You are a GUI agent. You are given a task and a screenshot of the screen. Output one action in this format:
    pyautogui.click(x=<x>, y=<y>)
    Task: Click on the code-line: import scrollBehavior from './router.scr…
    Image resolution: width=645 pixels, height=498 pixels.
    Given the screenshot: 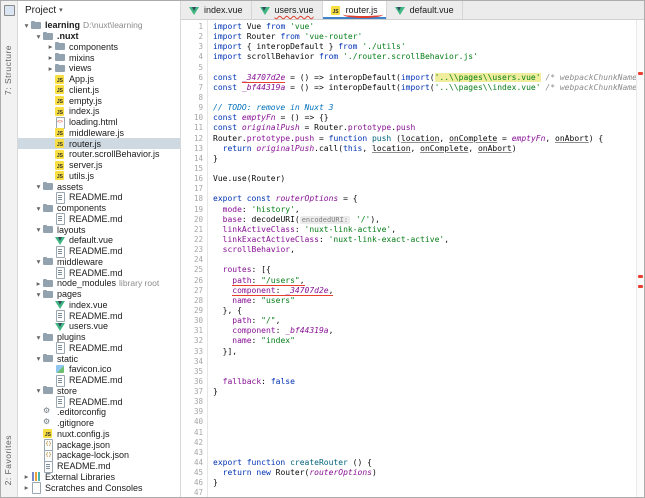 What is the action you would take?
    pyautogui.click(x=424, y=57)
    